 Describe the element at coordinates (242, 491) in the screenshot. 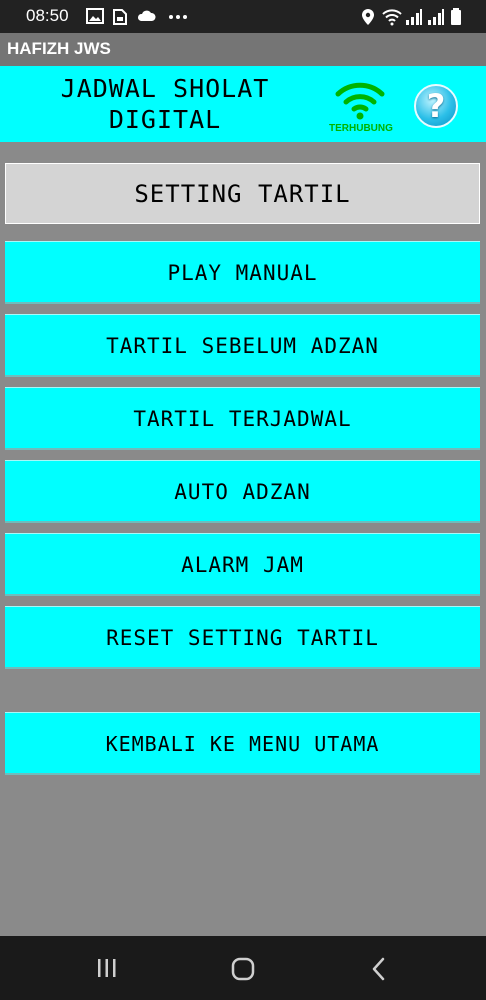

I see `auto-adzan-button: AUTO ADZAN` at that location.